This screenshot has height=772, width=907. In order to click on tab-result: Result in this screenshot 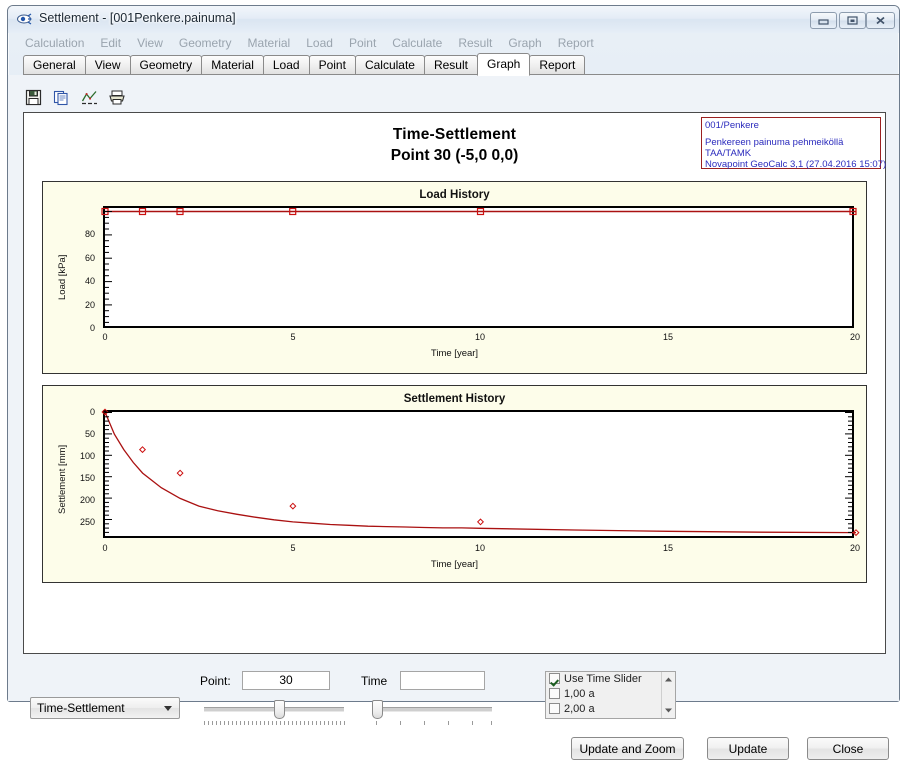, I will do `click(450, 65)`.